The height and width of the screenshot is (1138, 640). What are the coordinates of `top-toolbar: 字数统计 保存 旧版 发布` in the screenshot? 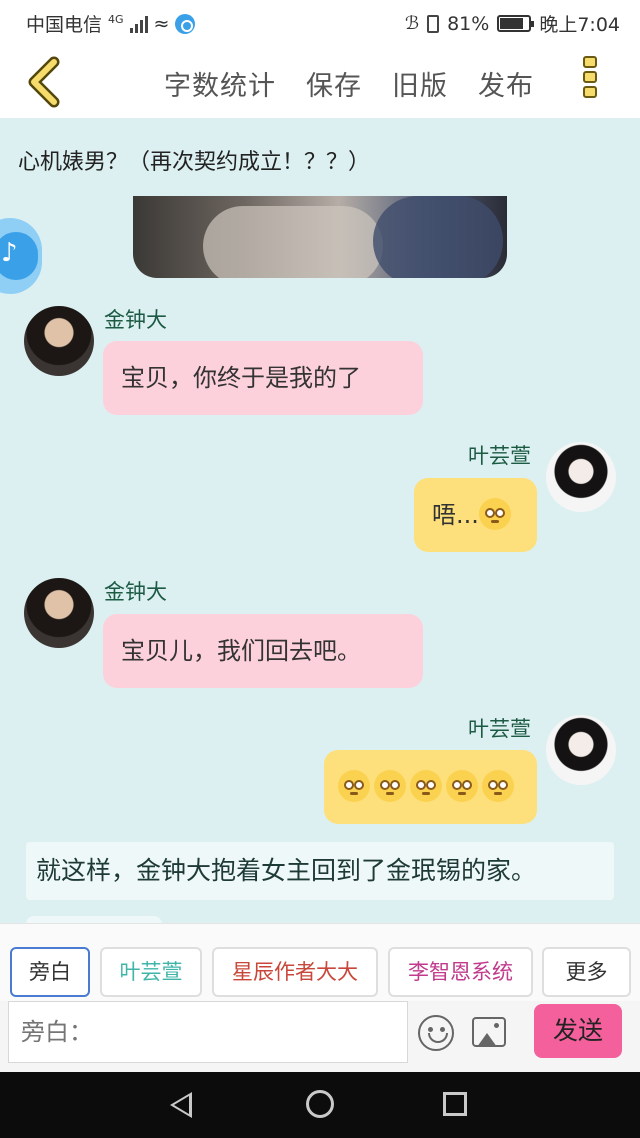 It's located at (320, 81).